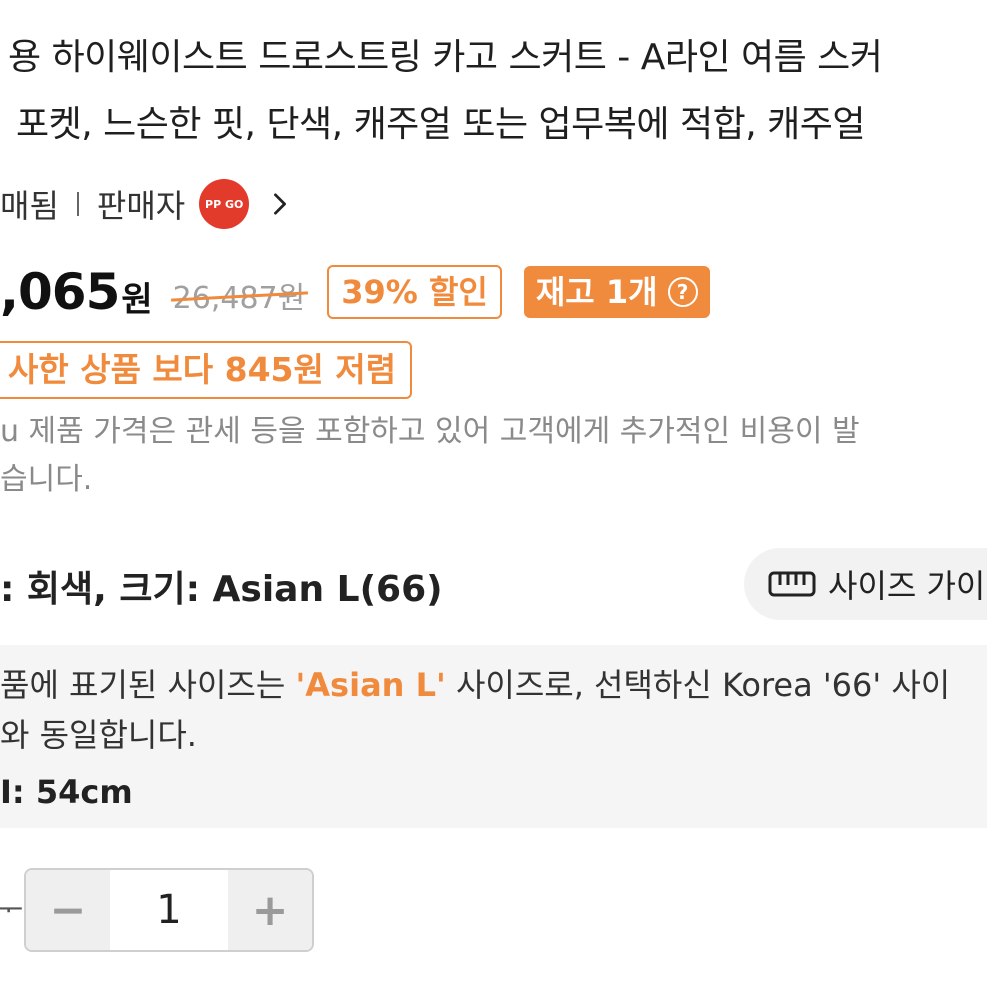  Describe the element at coordinates (66, 792) in the screenshot. I see `size-info-measurement: I: 54cm` at that location.